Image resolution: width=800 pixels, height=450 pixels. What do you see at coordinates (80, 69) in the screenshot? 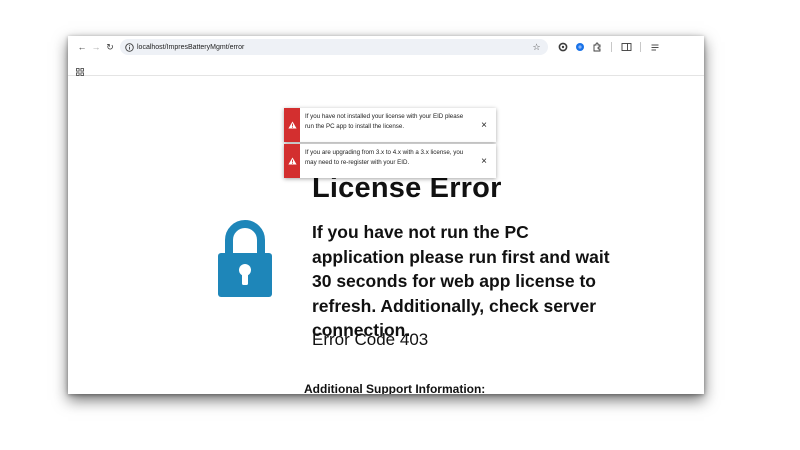
I see `apps-grid-icon` at bounding box center [80, 69].